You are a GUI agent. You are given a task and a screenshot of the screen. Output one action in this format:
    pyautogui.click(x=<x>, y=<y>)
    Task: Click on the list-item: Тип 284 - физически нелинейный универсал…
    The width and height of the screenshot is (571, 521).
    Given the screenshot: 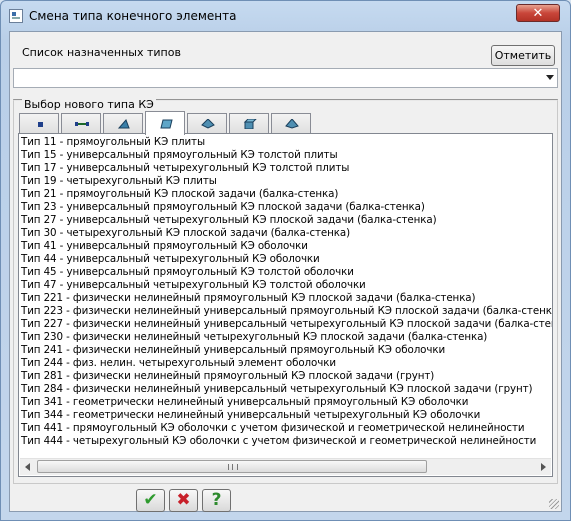 What is the action you would take?
    pyautogui.click(x=285, y=389)
    